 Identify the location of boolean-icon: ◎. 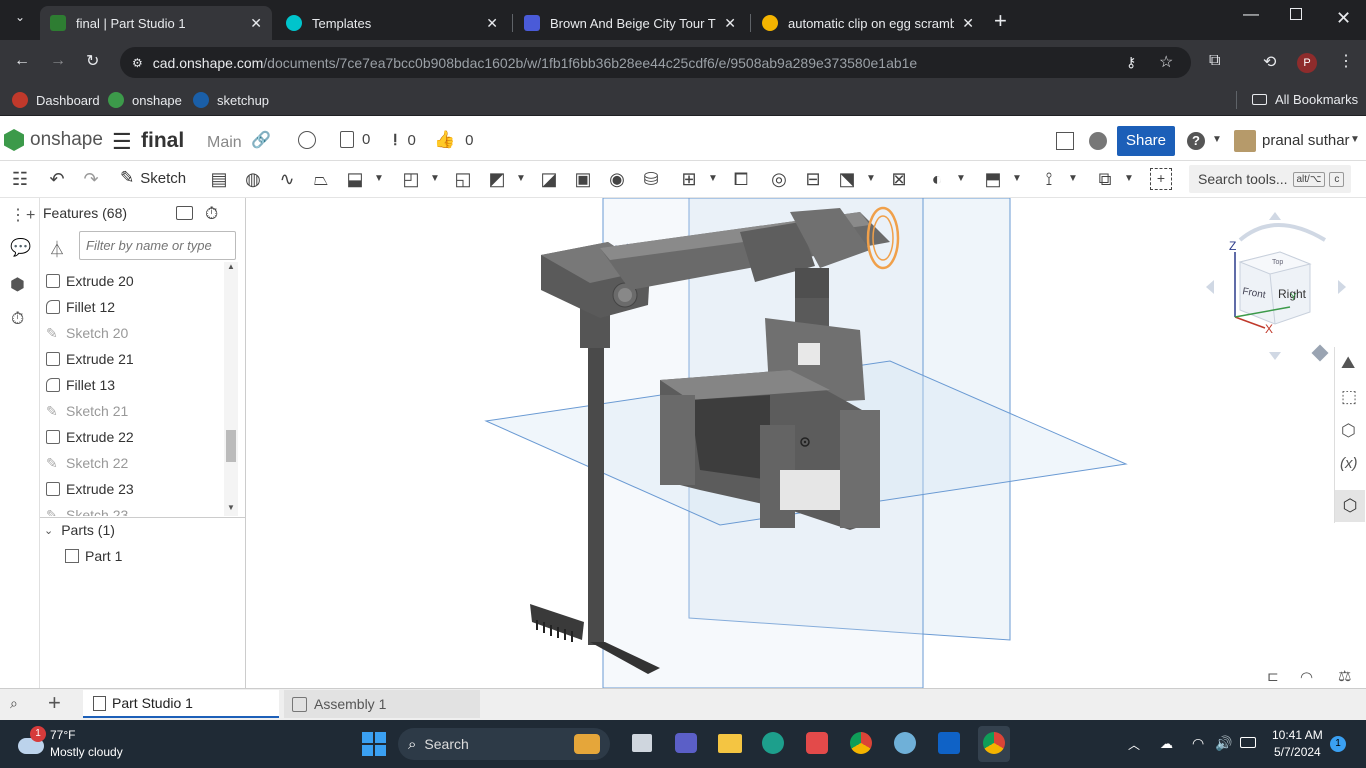
(779, 179).